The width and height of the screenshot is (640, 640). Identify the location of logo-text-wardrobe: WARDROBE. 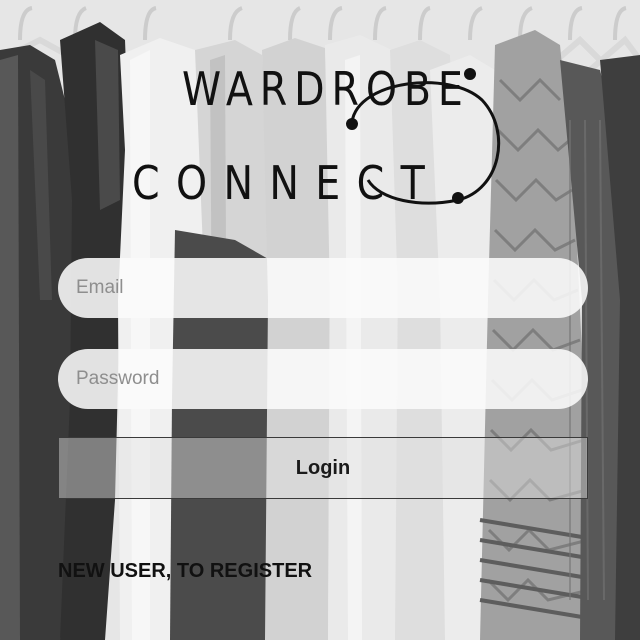
(326, 89).